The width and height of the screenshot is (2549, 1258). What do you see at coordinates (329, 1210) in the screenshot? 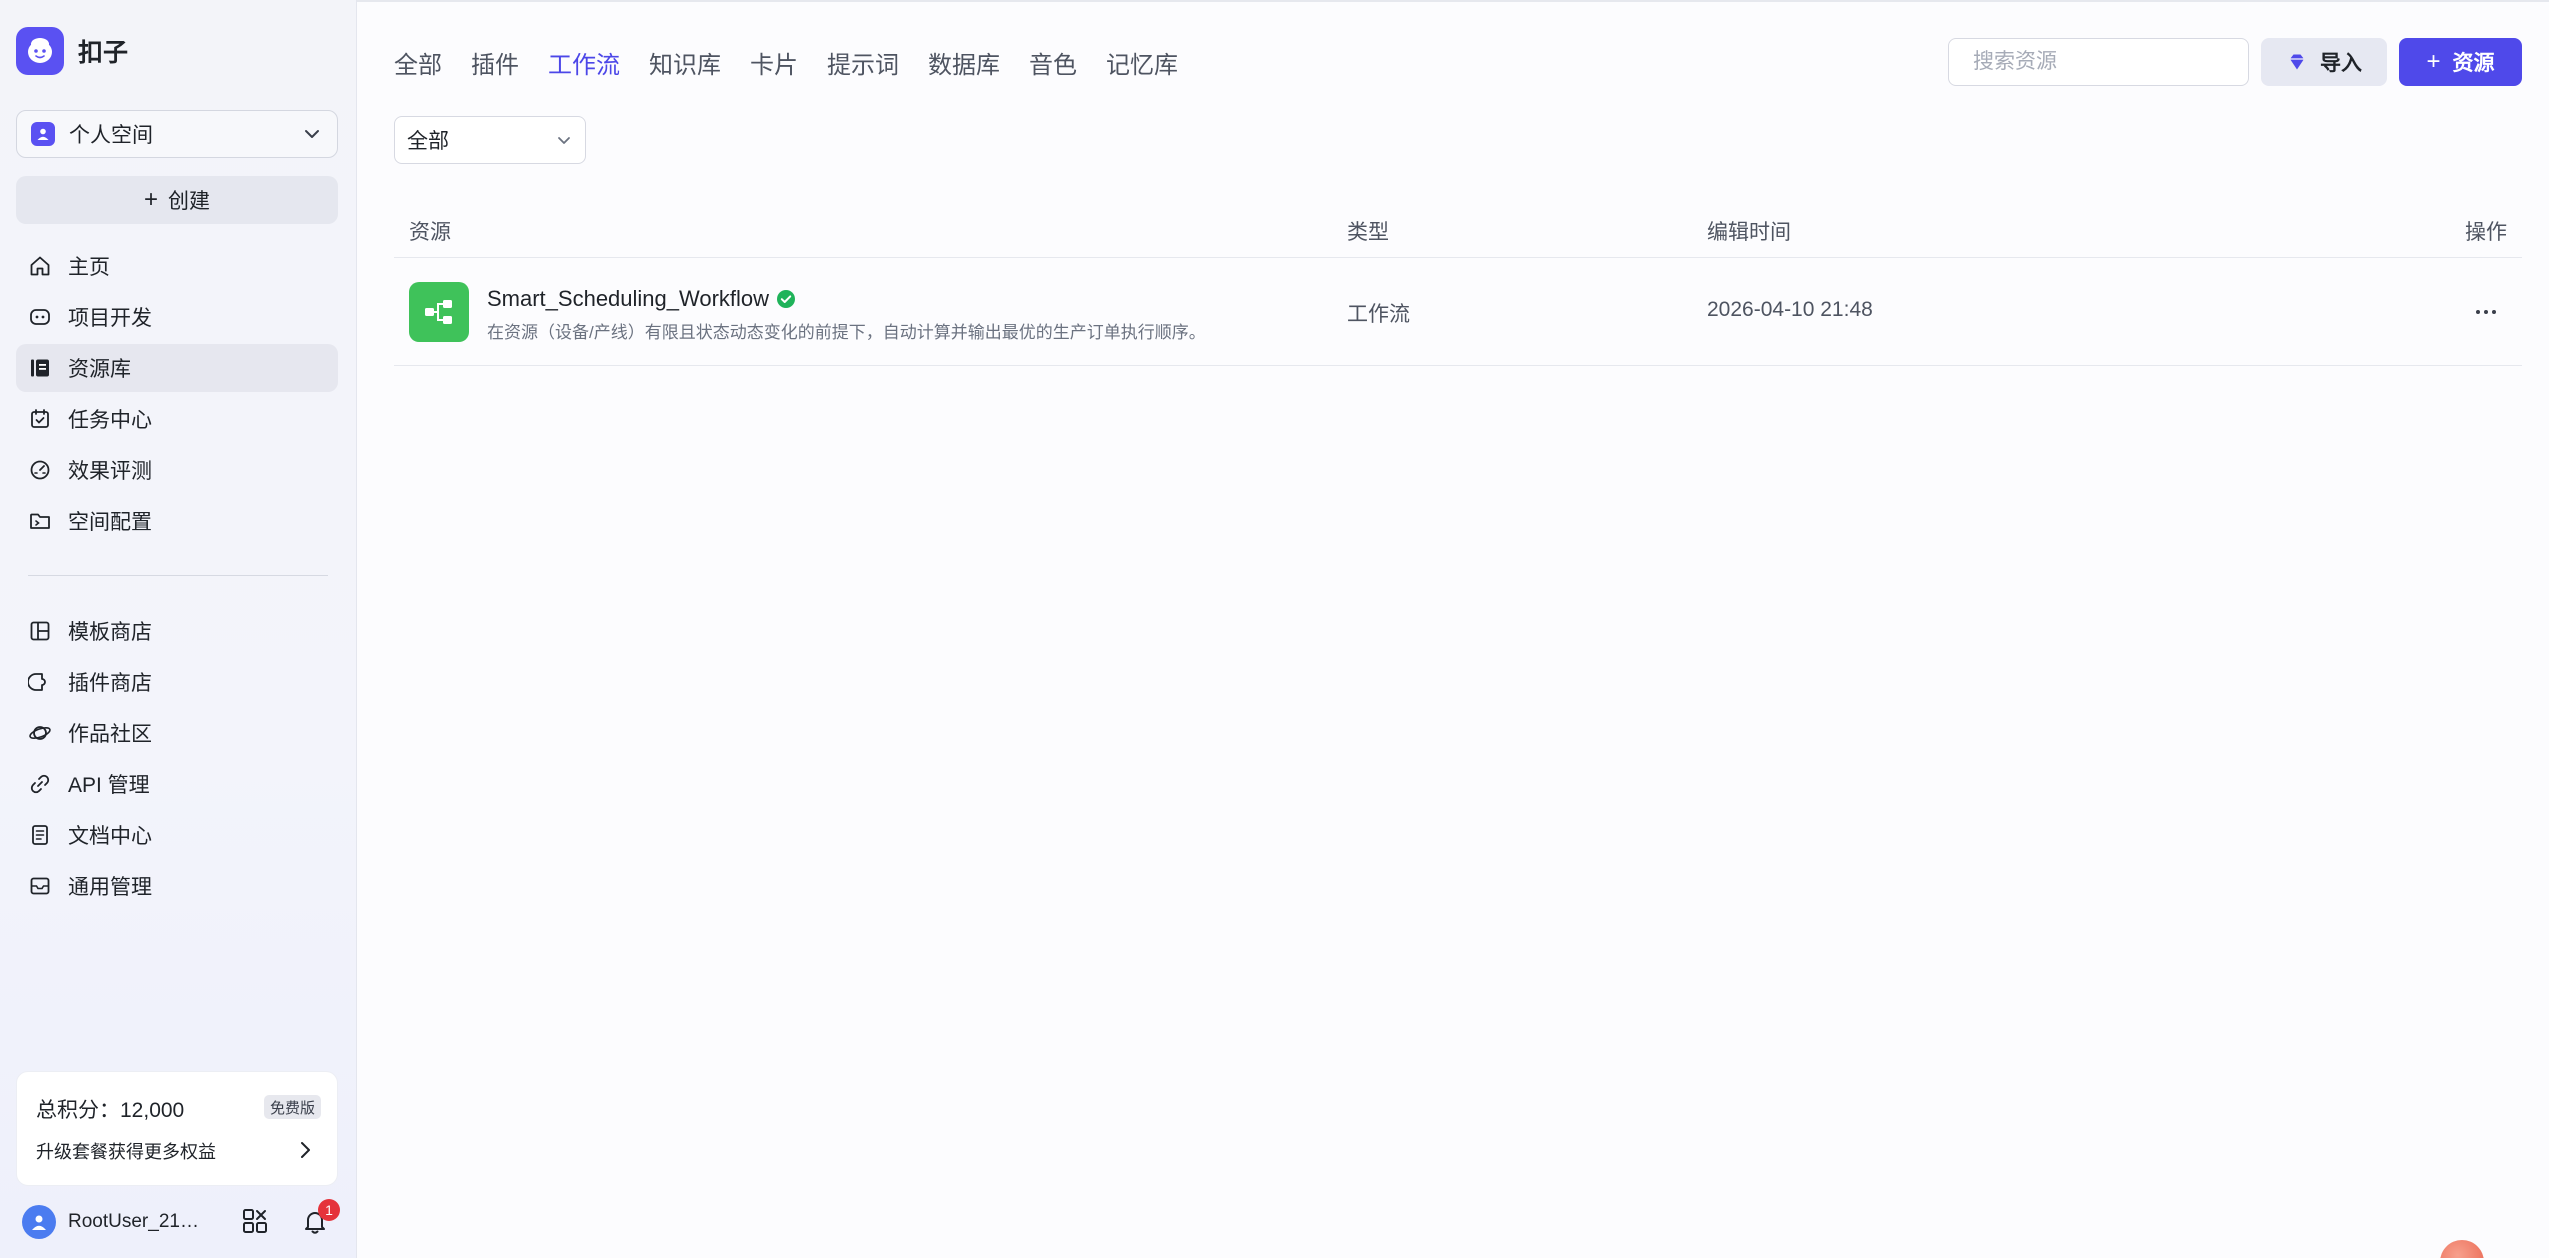
I see `notification-count-badge: 1` at bounding box center [329, 1210].